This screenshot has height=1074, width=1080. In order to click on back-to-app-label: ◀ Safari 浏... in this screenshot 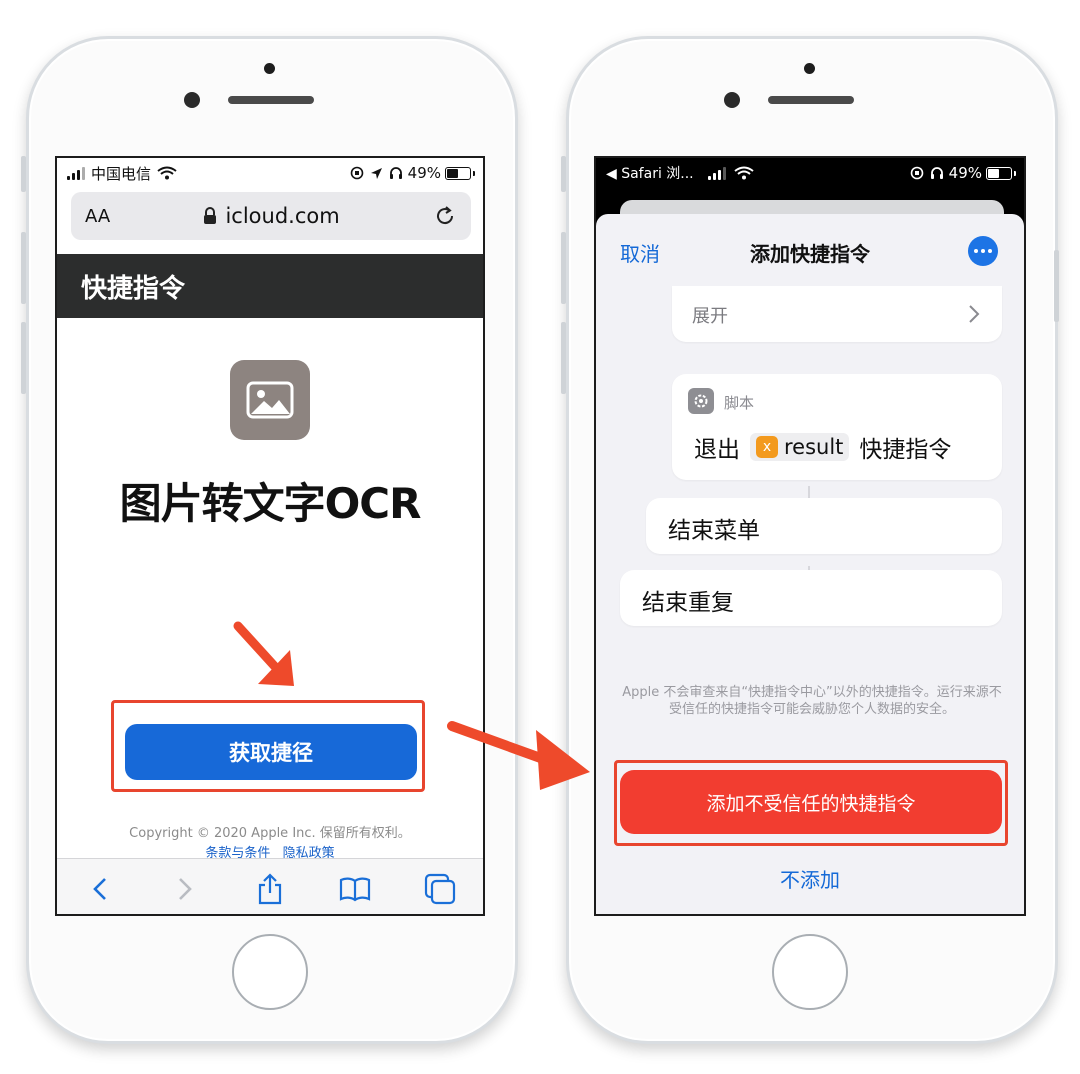, I will do `click(650, 173)`.